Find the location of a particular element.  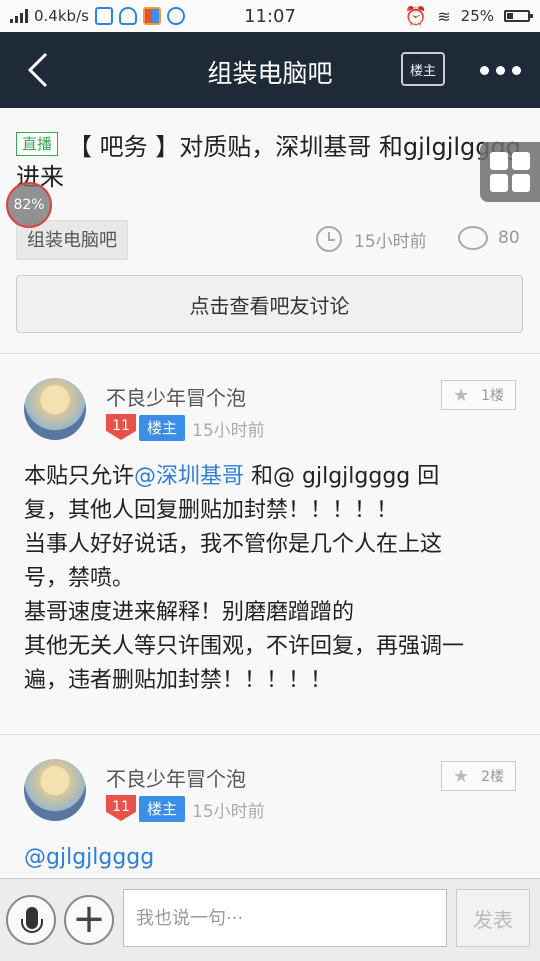

reply-input is located at coordinates (285, 918).